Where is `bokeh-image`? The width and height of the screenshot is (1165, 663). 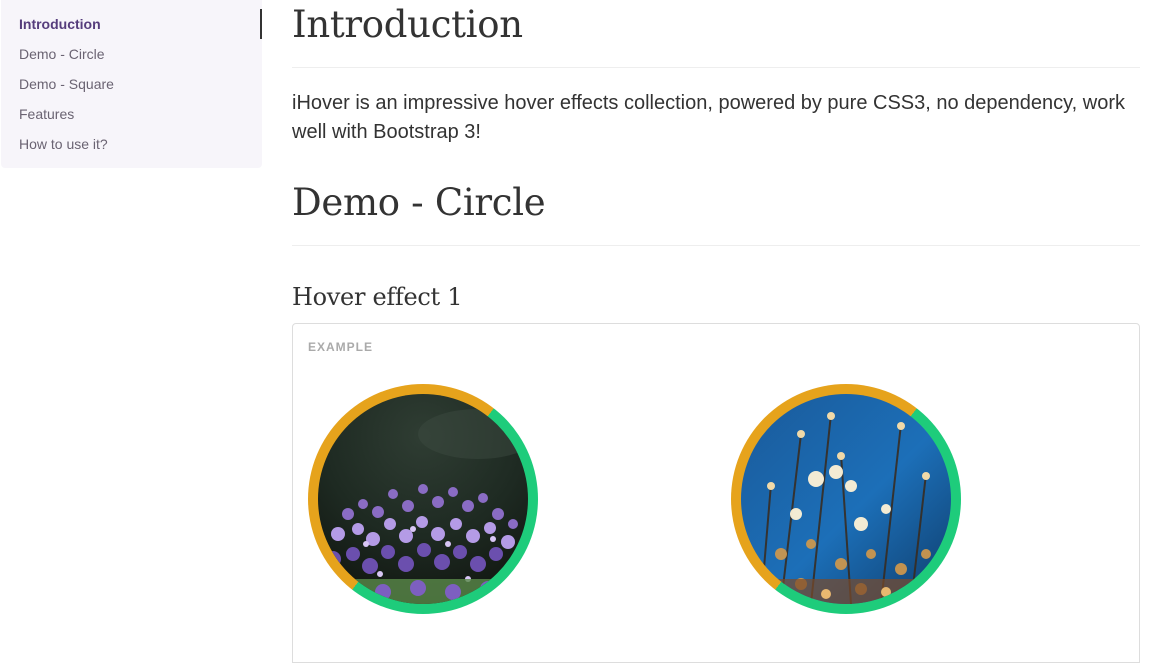
bokeh-image is located at coordinates (846, 499).